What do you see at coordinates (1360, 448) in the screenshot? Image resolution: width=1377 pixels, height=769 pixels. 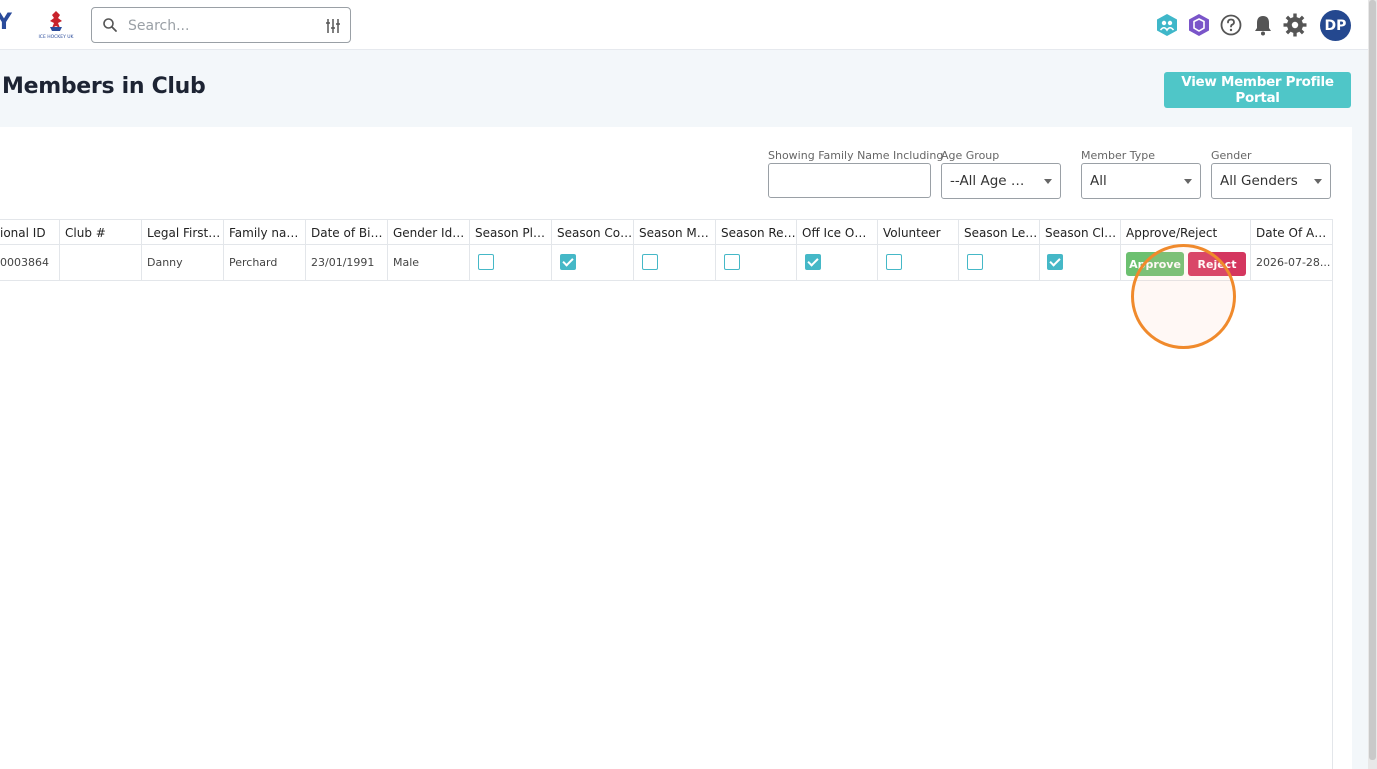 I see `page-gutter` at bounding box center [1360, 448].